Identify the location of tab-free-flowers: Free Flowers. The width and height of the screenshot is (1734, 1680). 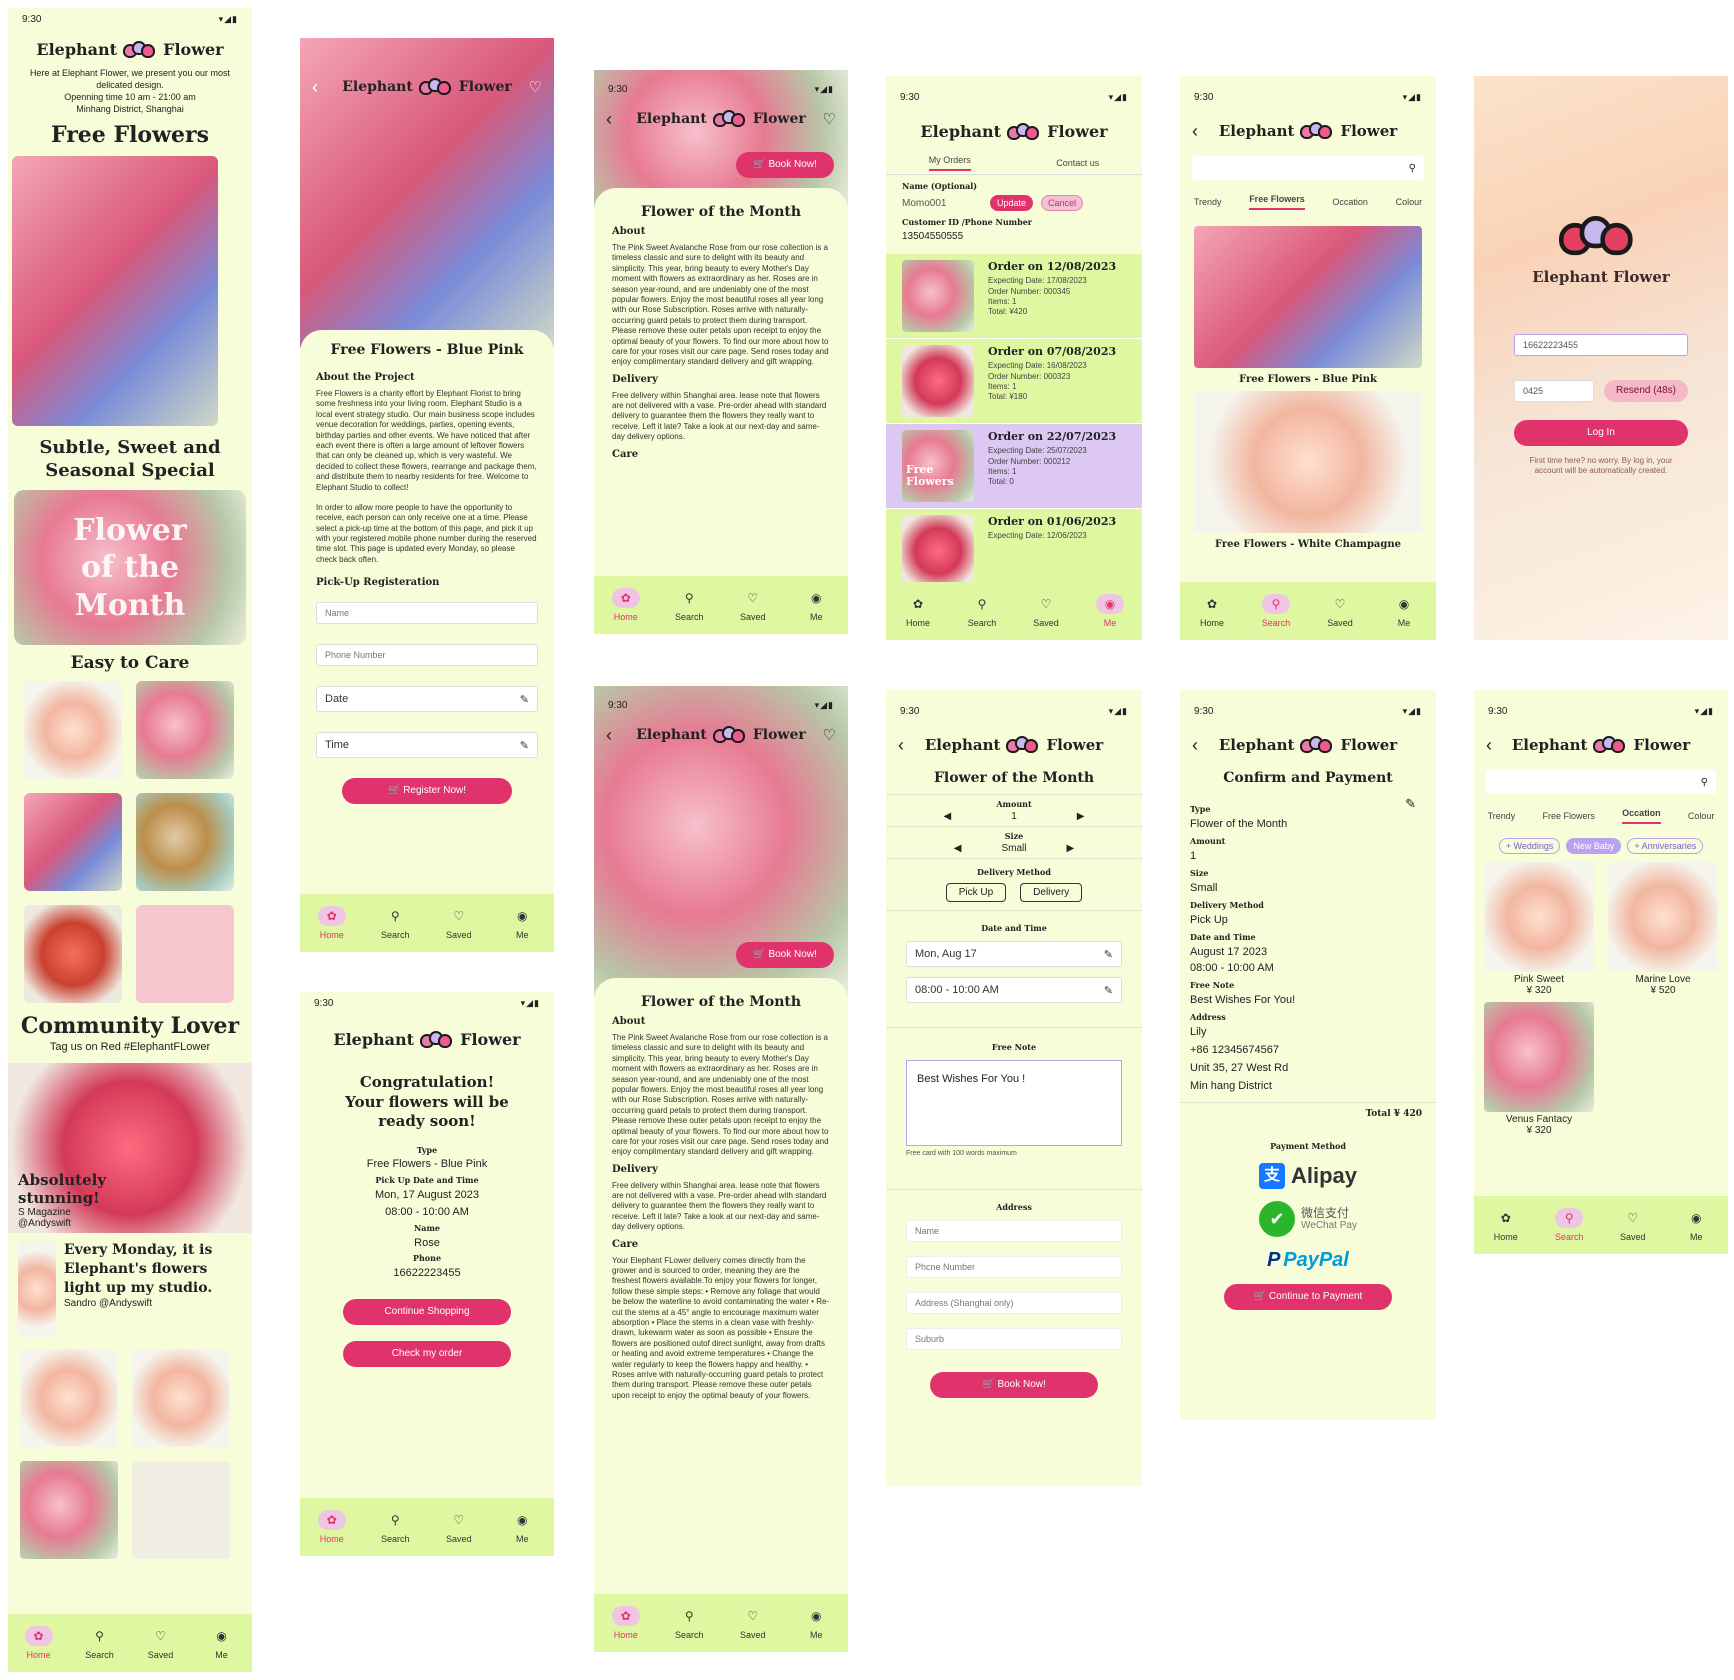
(1568, 816).